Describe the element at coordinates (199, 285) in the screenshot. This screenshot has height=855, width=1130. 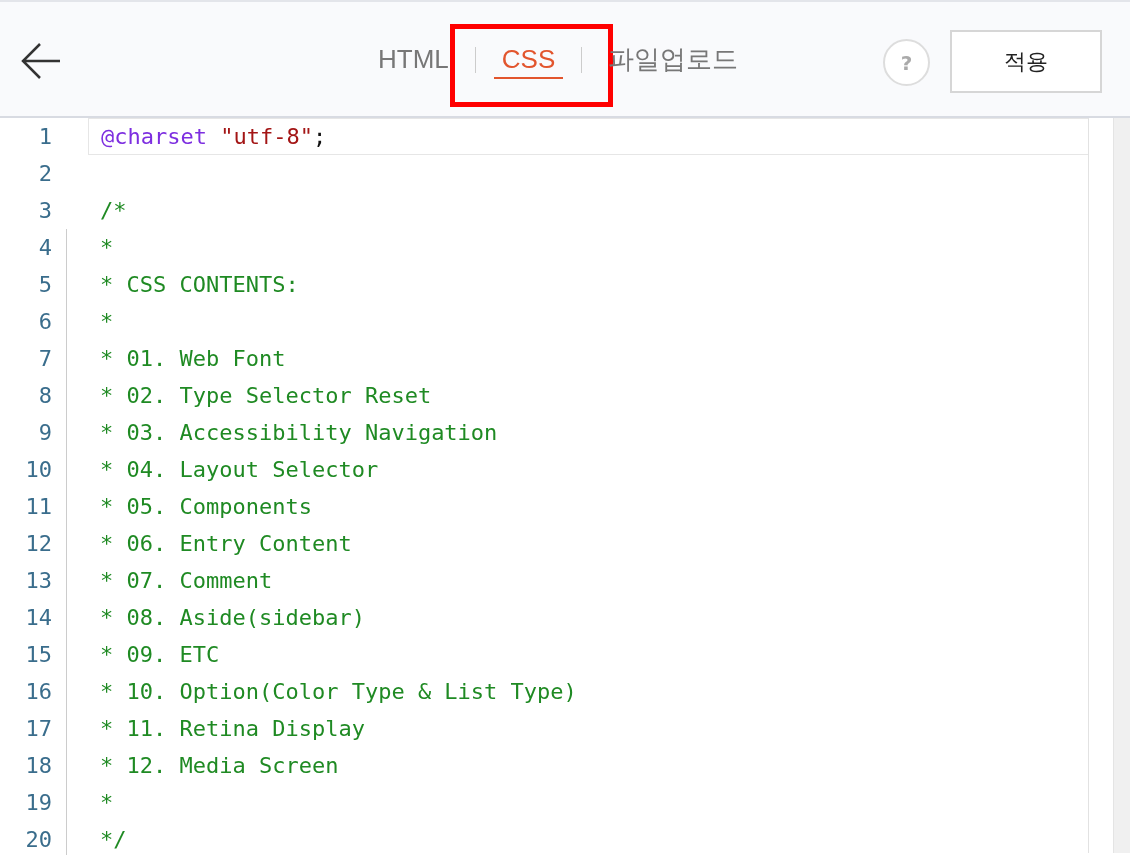
I see `code-line: * CSS CONTENTS:` at that location.